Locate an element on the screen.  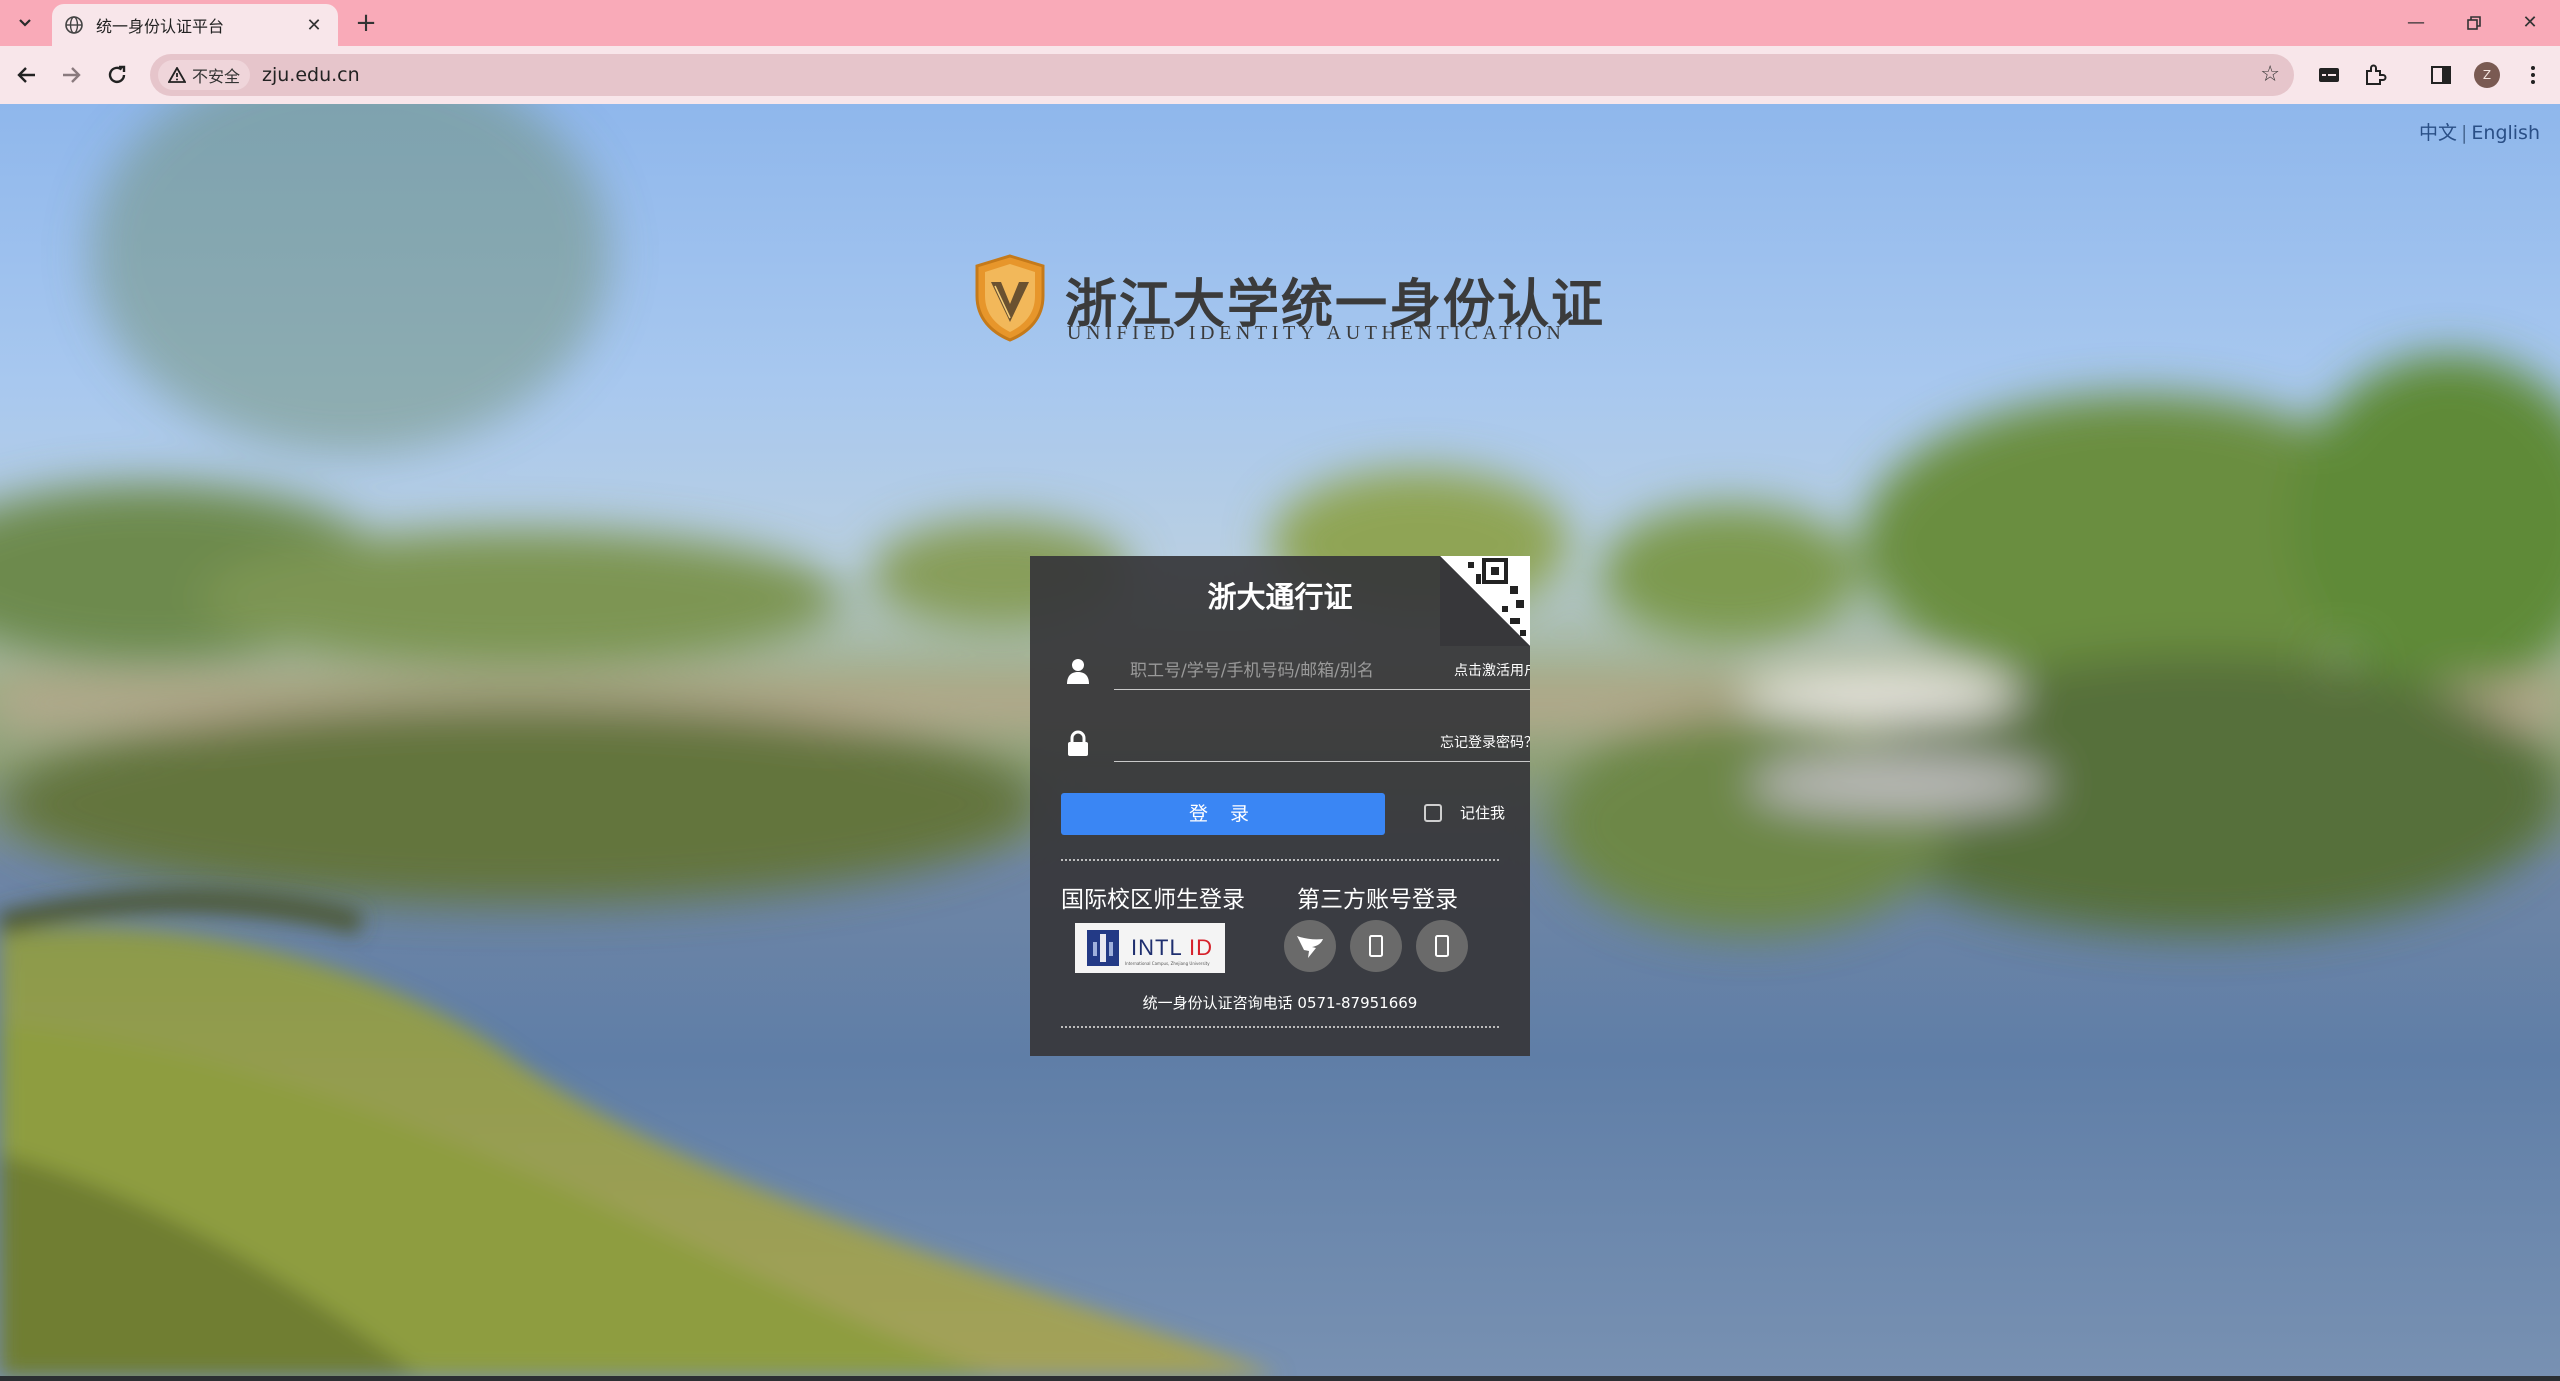
restore-icon is located at coordinates (2474, 23).